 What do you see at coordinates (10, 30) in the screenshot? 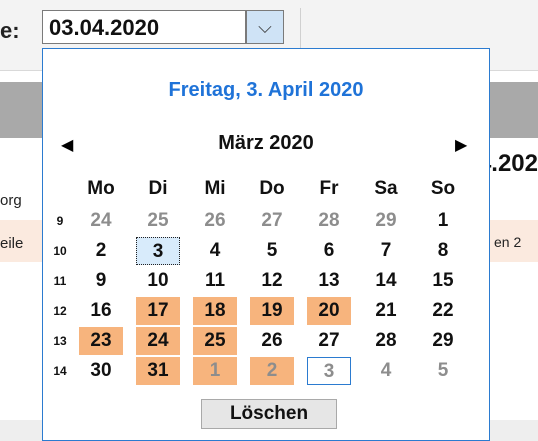
I see `date-field-label: e:` at bounding box center [10, 30].